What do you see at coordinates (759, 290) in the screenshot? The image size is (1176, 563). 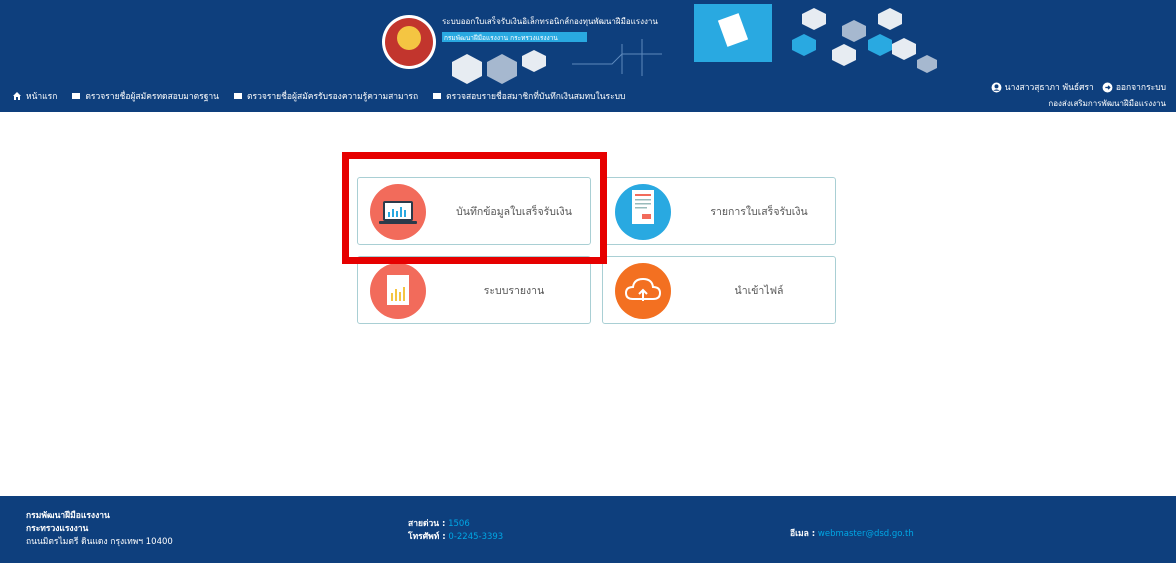 I see `tile-label: นำเข้าไฟล์` at bounding box center [759, 290].